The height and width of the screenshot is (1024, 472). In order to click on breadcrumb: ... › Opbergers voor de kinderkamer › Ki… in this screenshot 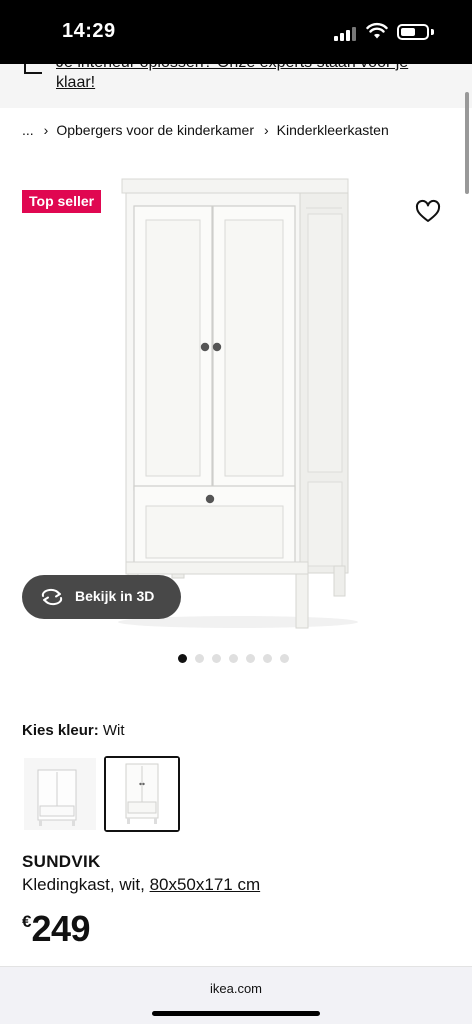, I will do `click(205, 130)`.